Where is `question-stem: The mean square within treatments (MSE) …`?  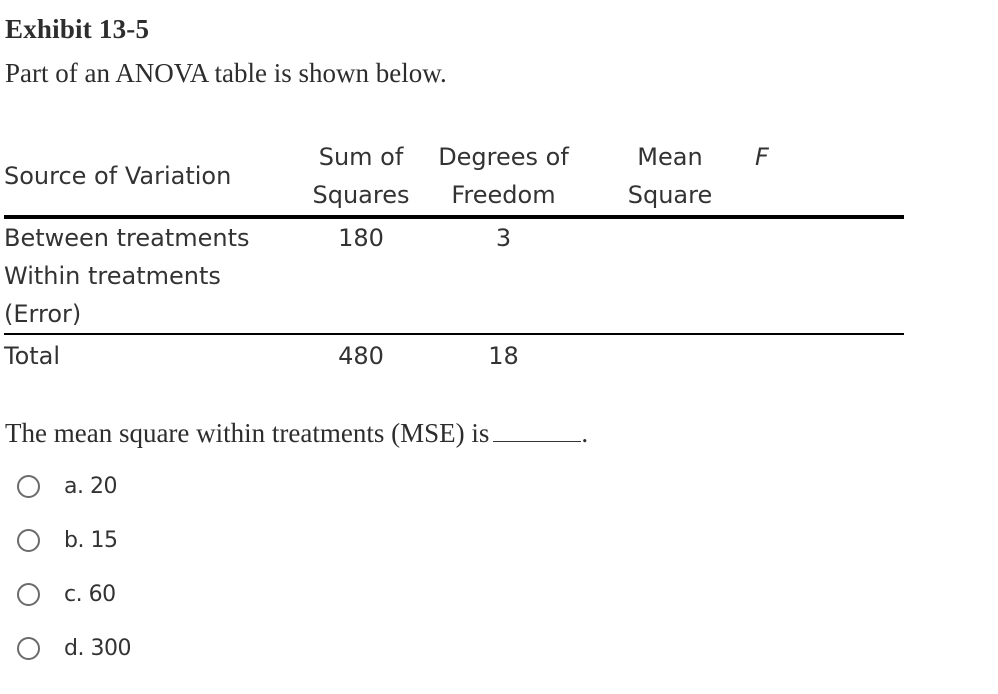 question-stem: The mean square within treatments (MSE) … is located at coordinates (296, 433).